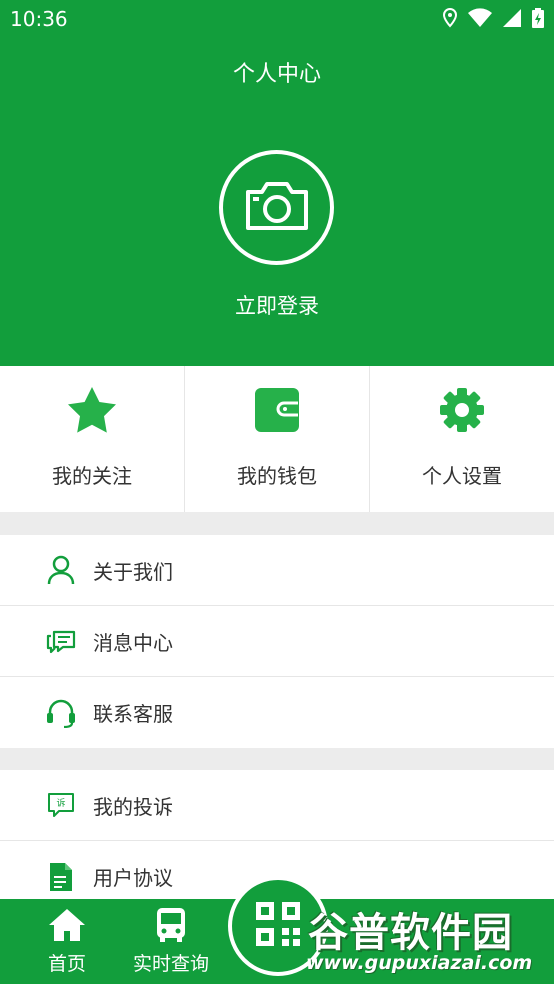  I want to click on watermark-url: www.gupuxiazai.com, so click(419, 963).